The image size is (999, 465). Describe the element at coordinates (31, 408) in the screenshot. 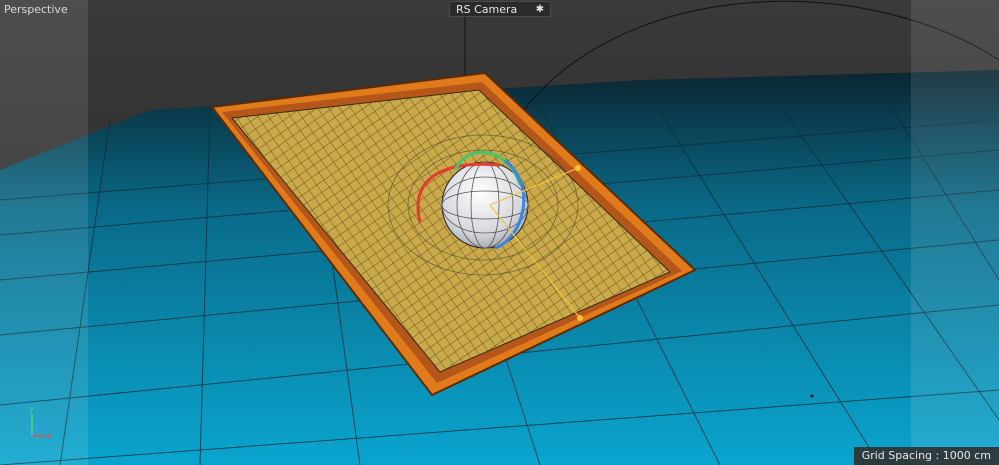

I see `axis-y-label: y` at that location.